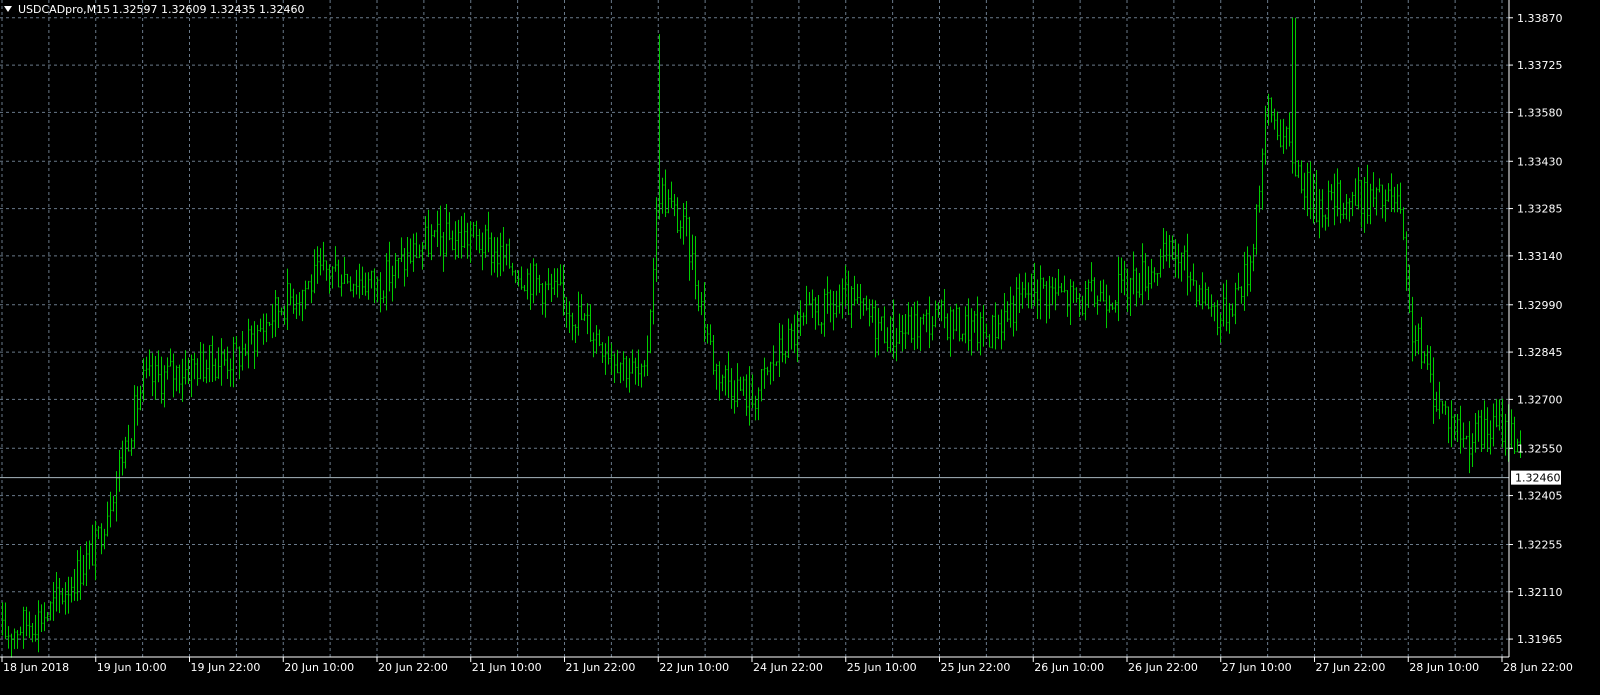 This screenshot has height=695, width=1600. I want to click on y-tick-label: 1.33580, so click(1540, 112).